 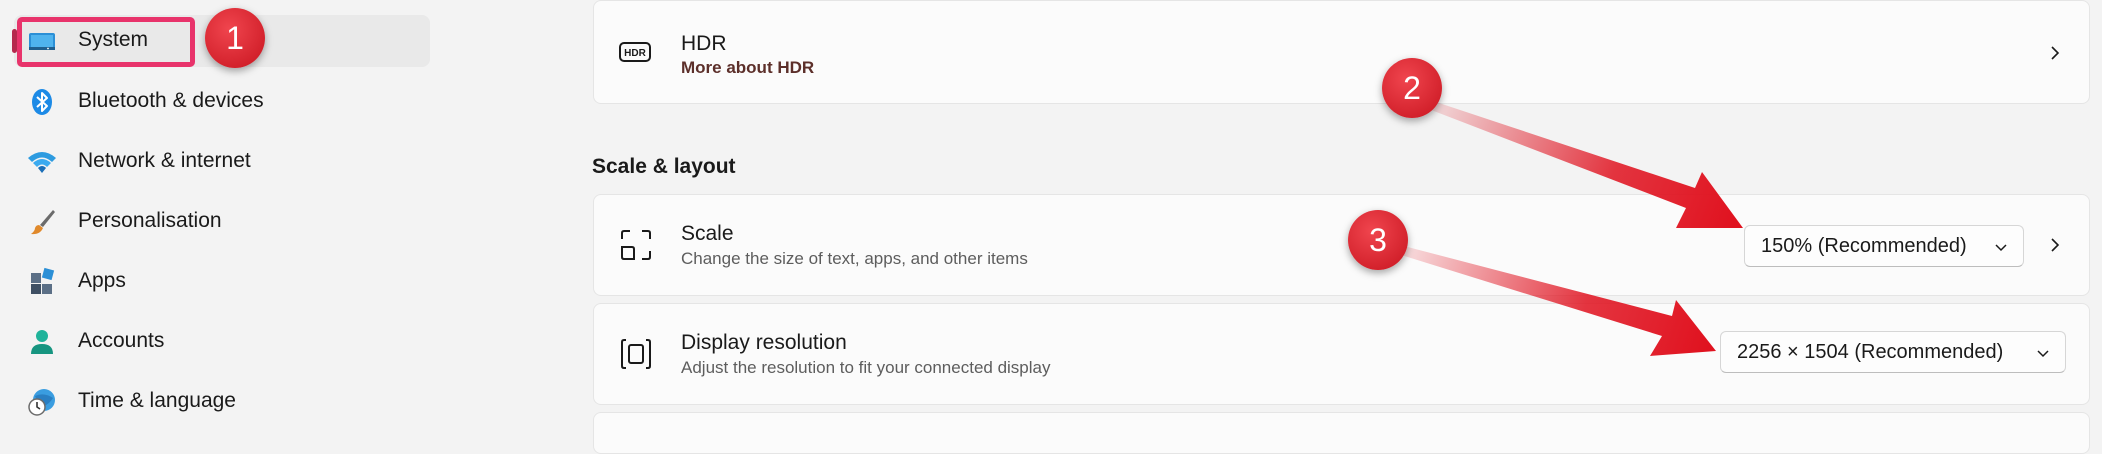 I want to click on resolution-dropdown: 2256 × 1504 (Recommended), so click(x=1893, y=352).